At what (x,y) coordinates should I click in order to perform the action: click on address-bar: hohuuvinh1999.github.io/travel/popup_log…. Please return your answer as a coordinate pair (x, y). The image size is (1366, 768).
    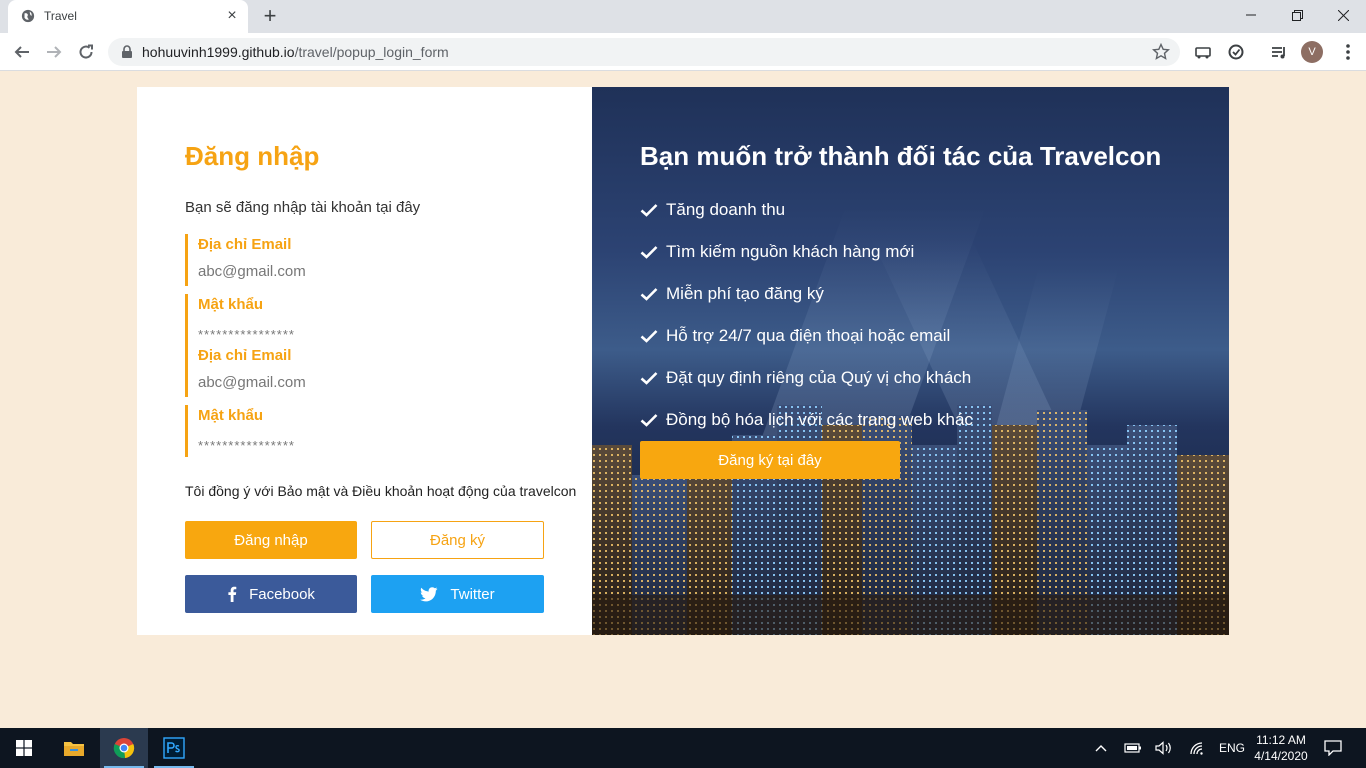
    Looking at the image, I should click on (644, 52).